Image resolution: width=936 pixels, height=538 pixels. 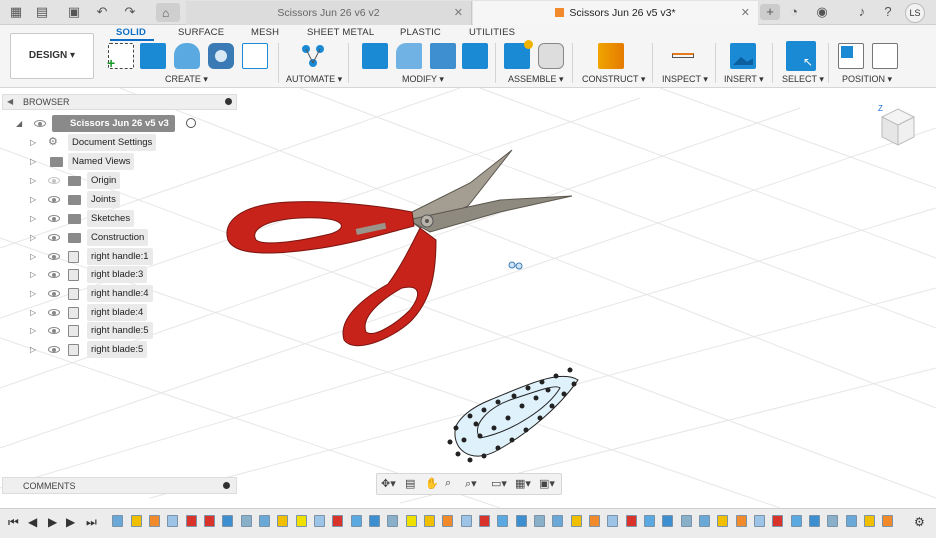 What do you see at coordinates (432, 483) in the screenshot?
I see `pan-icon: ✋` at bounding box center [432, 483].